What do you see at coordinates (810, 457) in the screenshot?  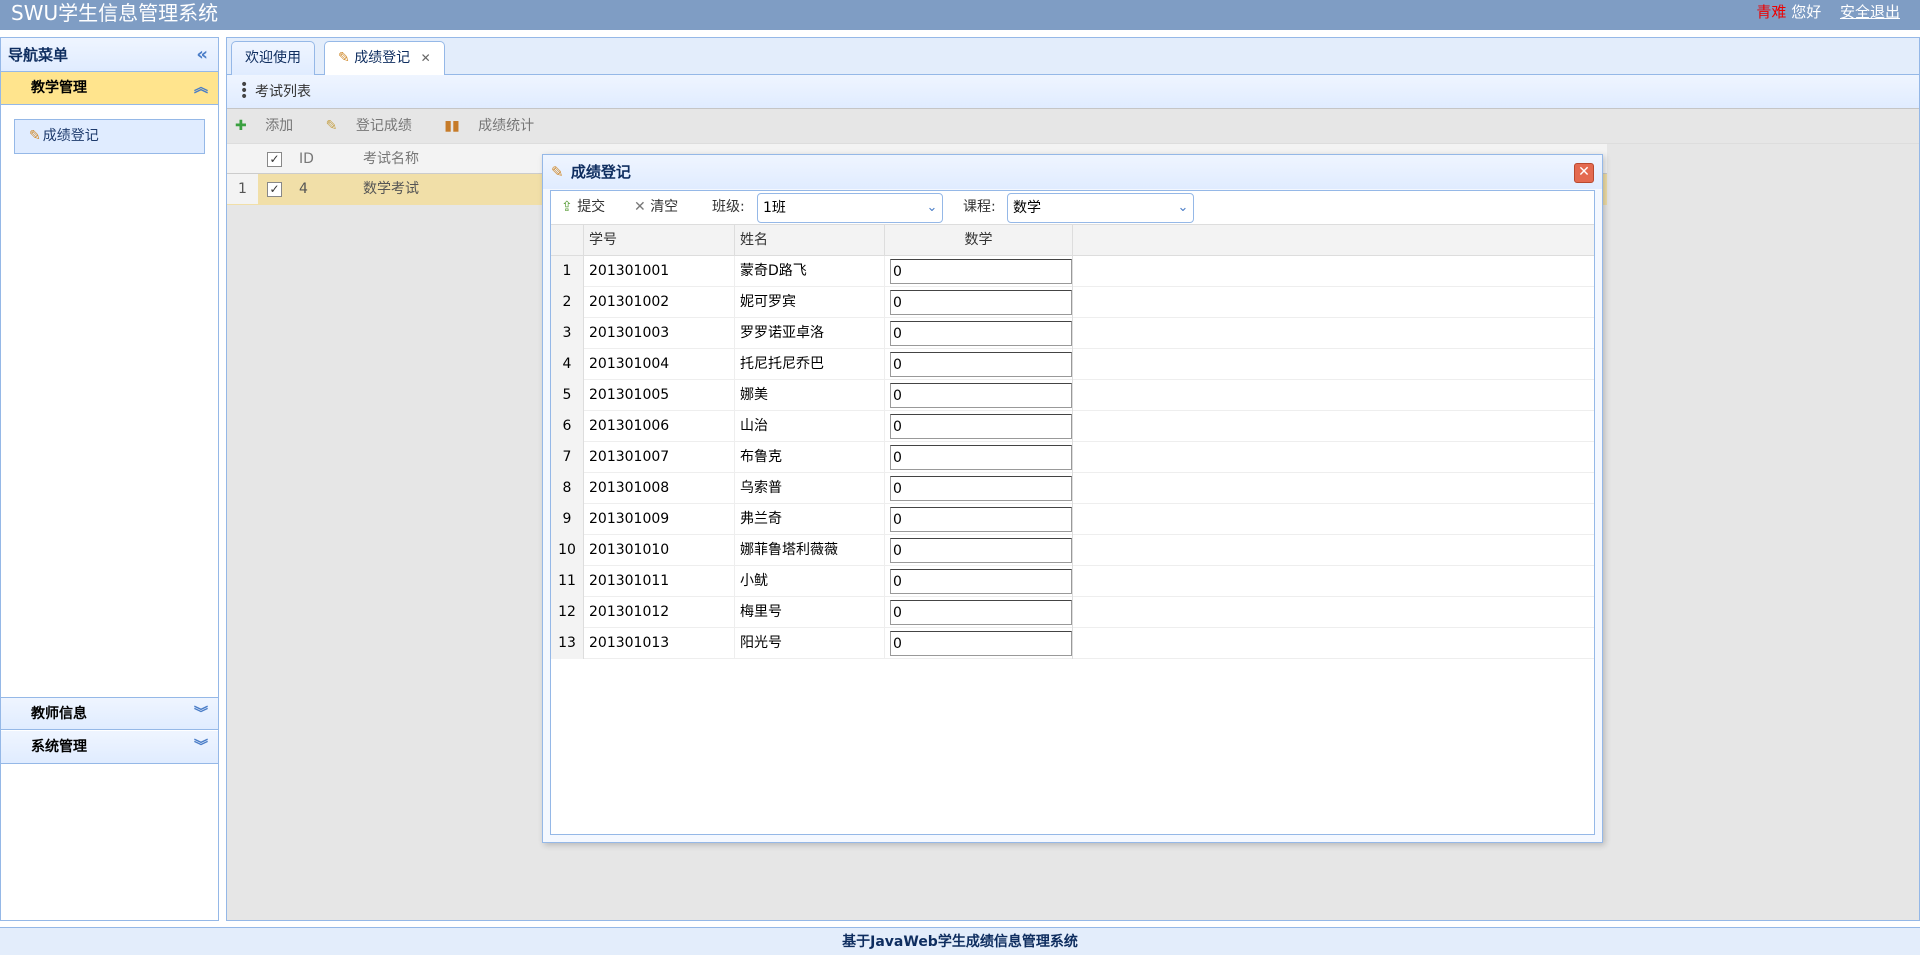 I see `student-name-cell: 布鲁克` at bounding box center [810, 457].